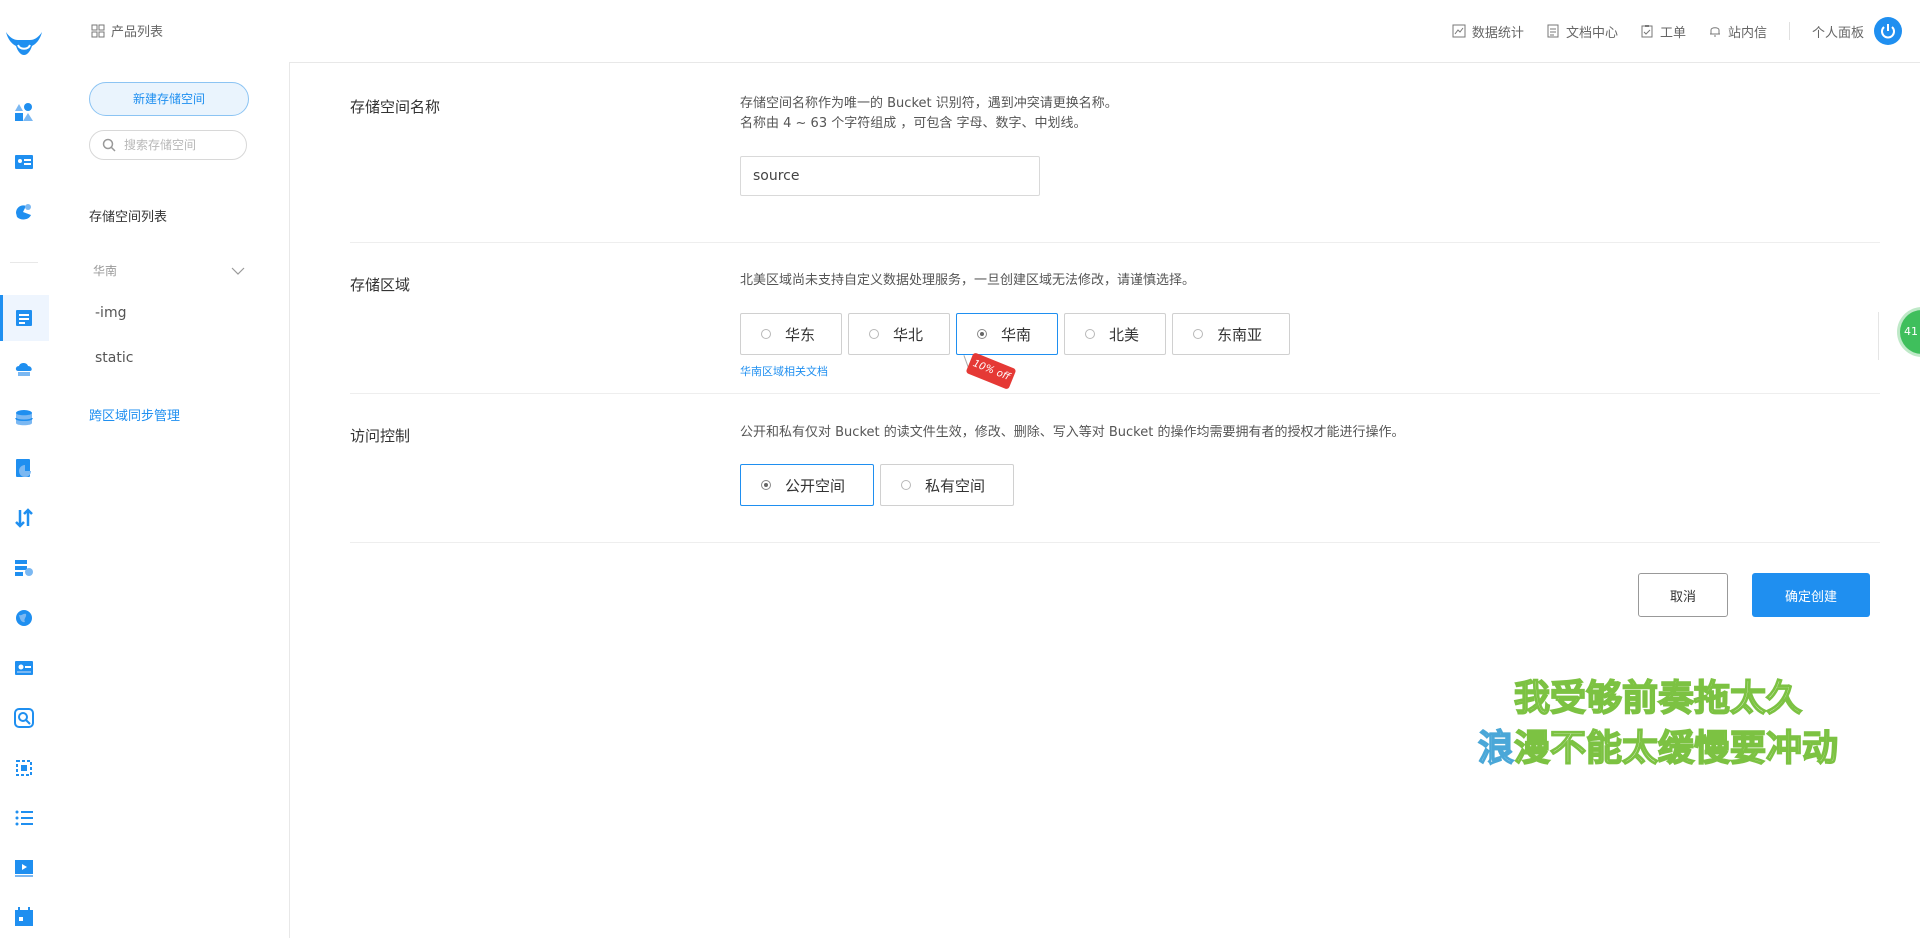 Image resolution: width=1920 pixels, height=938 pixels. I want to click on access-option-public: 公开空间, so click(807, 485).